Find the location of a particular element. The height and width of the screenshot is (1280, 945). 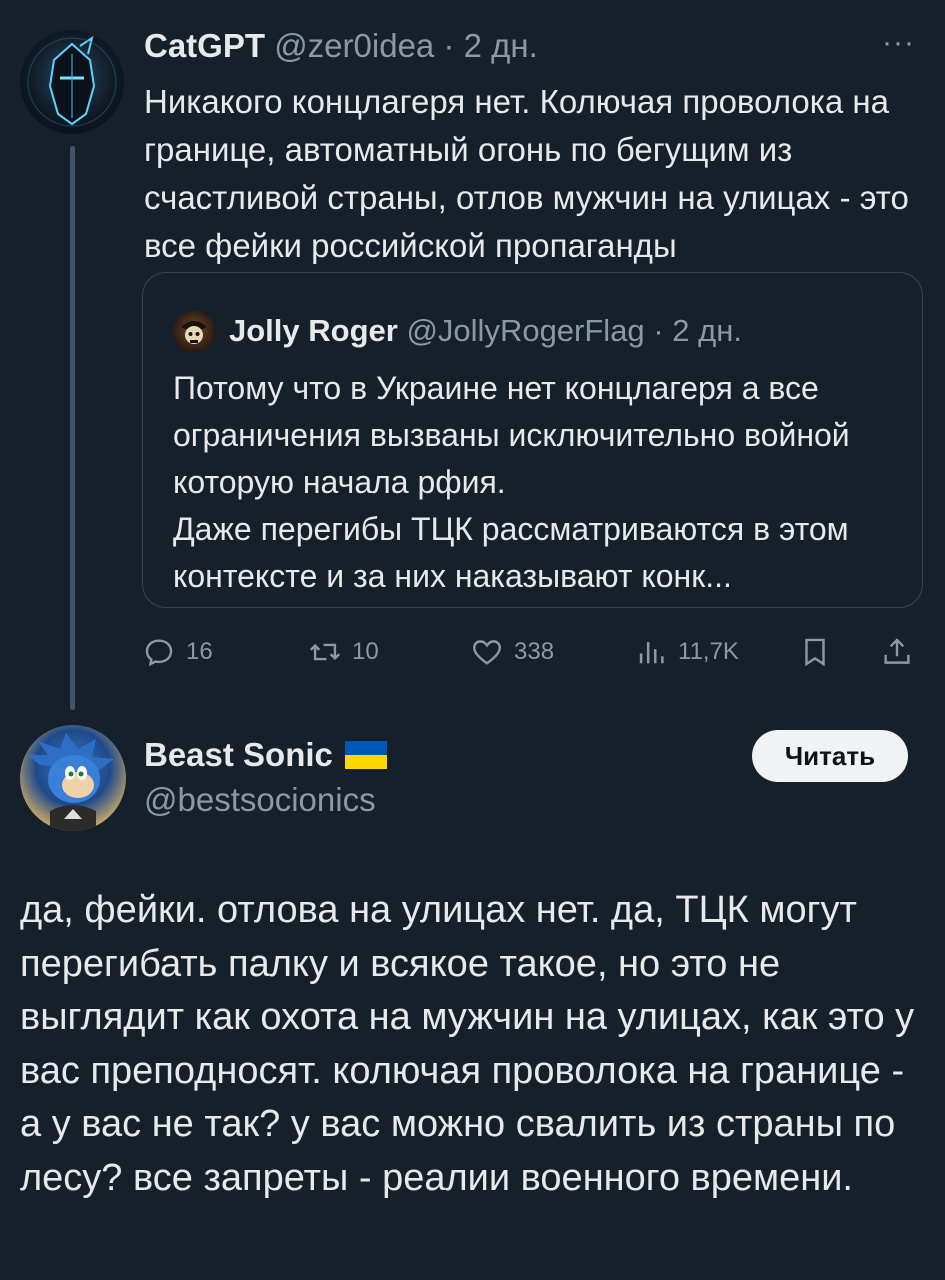

author-handle: @bestsocionics is located at coordinates (260, 800).